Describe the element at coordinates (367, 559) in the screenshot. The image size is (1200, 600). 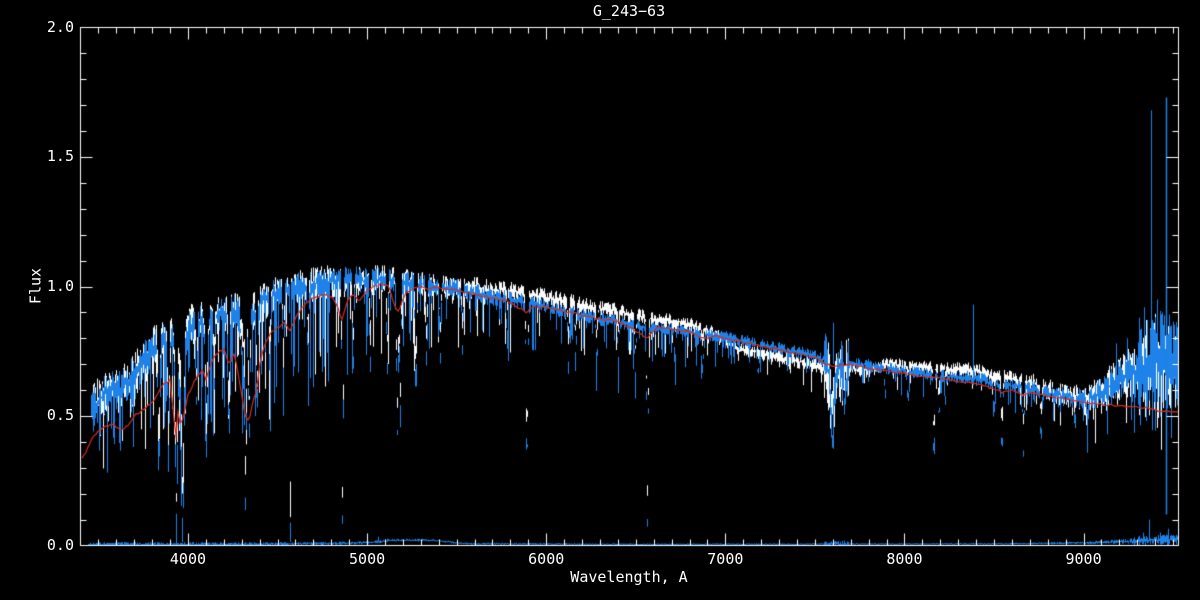
I see `x-tick-label: 5000` at that location.